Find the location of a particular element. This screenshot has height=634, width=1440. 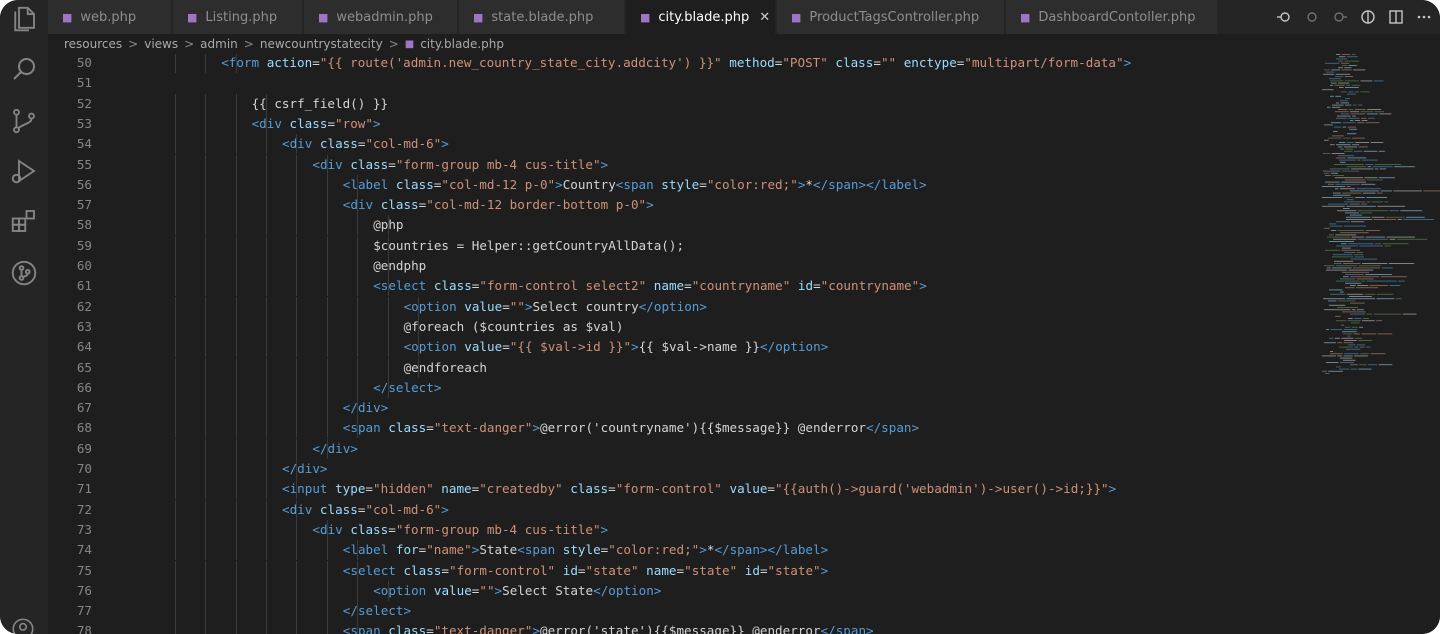

breadcrumb-item: admin is located at coordinates (219, 44).